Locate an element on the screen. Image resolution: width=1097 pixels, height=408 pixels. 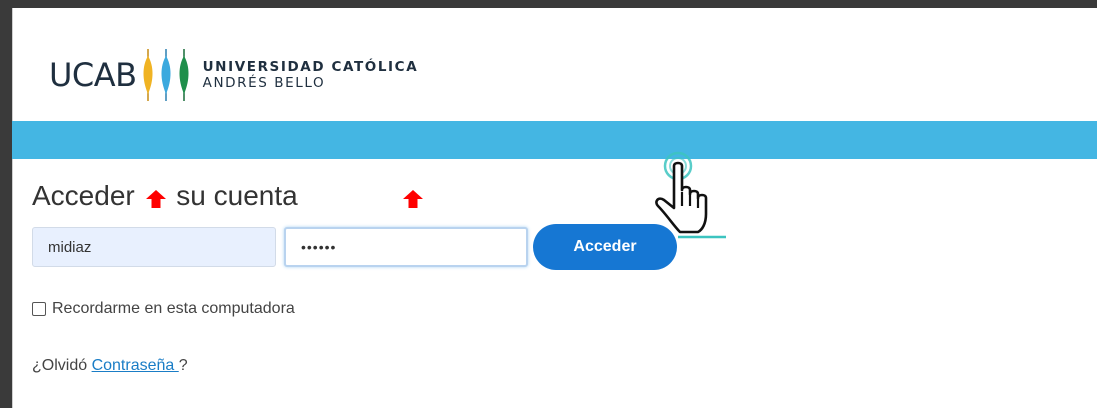
forgot-suffix: ? is located at coordinates (183, 365).